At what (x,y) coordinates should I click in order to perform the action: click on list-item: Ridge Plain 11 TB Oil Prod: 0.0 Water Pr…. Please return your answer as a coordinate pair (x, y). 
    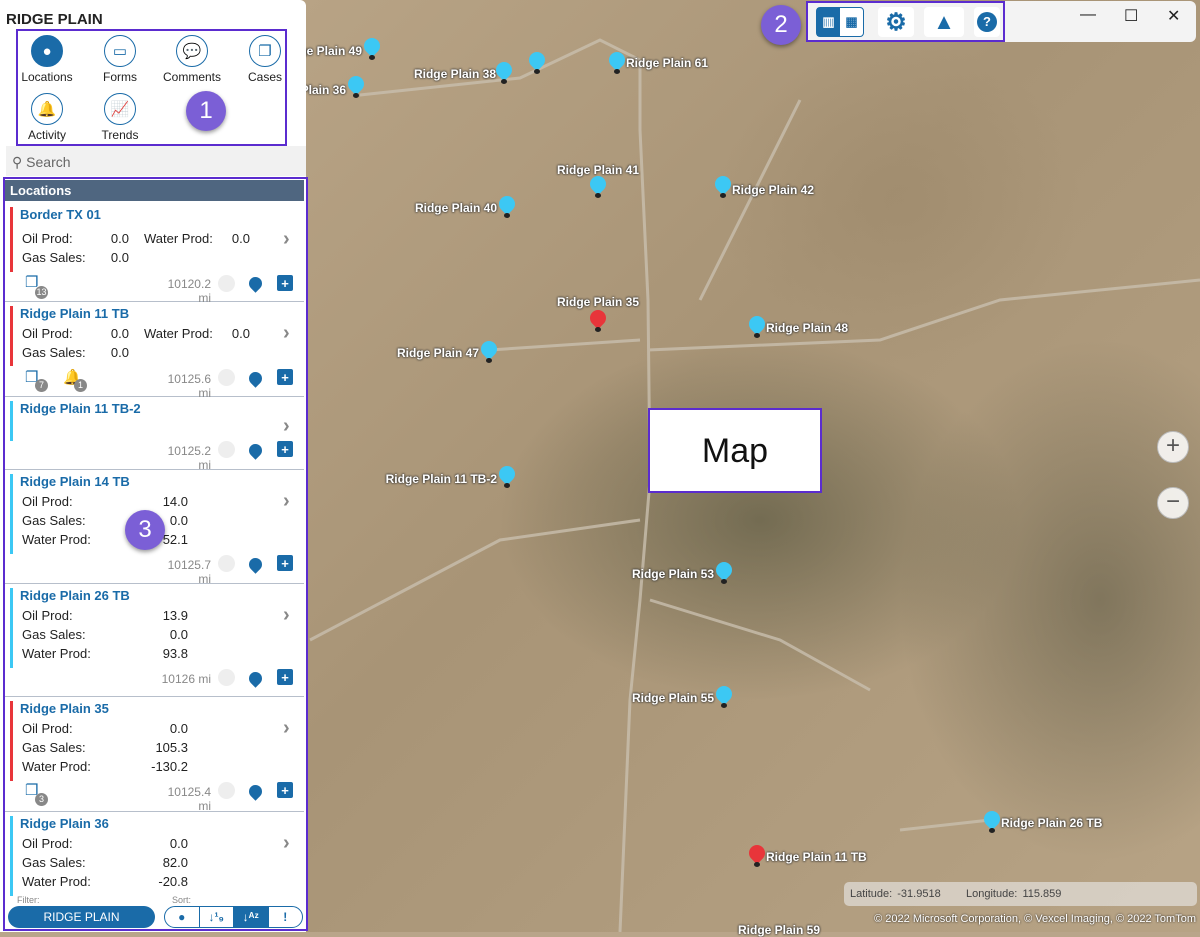
    Looking at the image, I should click on (154, 351).